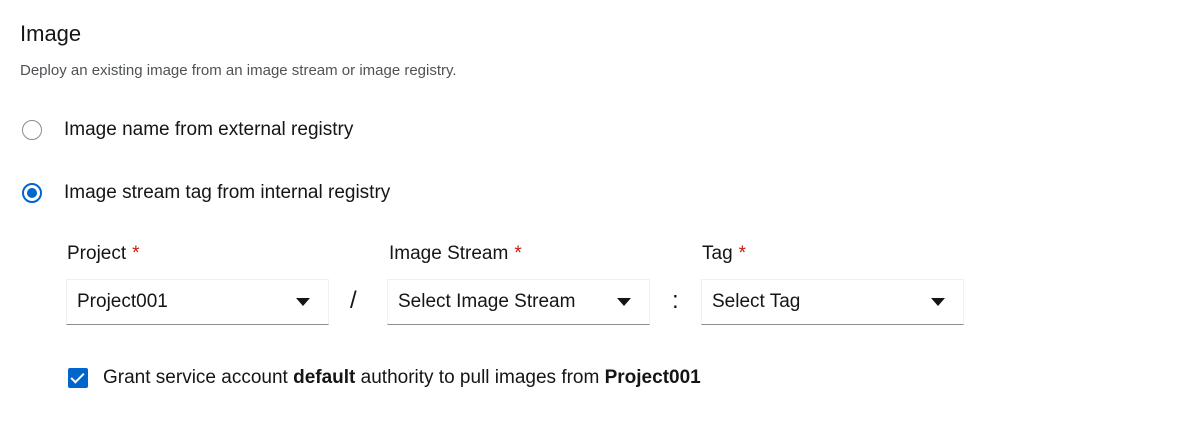 The width and height of the screenshot is (1184, 444). I want to click on grant-pull-checkbox, so click(78, 378).